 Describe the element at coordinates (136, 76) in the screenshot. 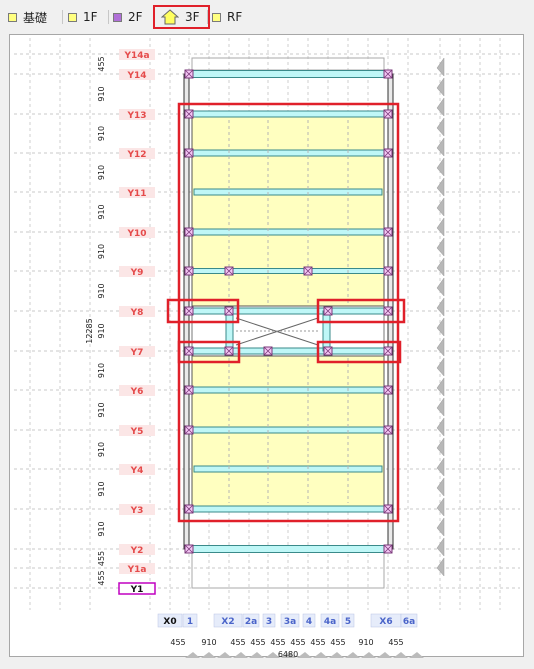

I see `y-grid-label: Y14` at that location.